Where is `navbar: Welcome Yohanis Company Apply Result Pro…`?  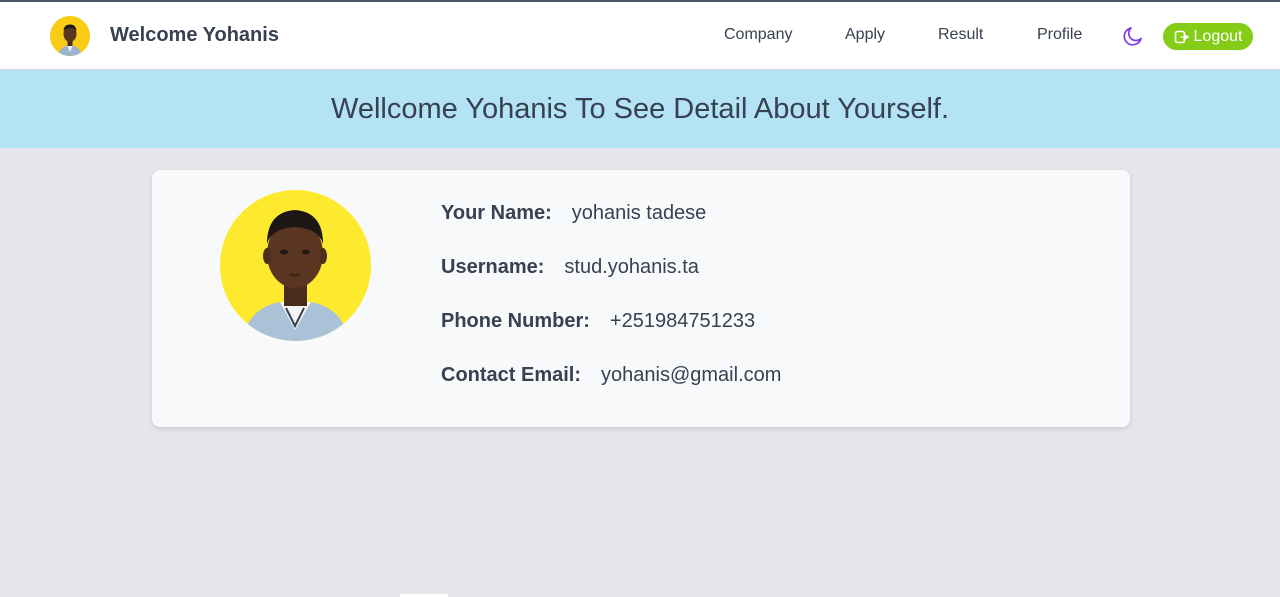
navbar: Welcome Yohanis Company Apply Result Pro… is located at coordinates (640, 35).